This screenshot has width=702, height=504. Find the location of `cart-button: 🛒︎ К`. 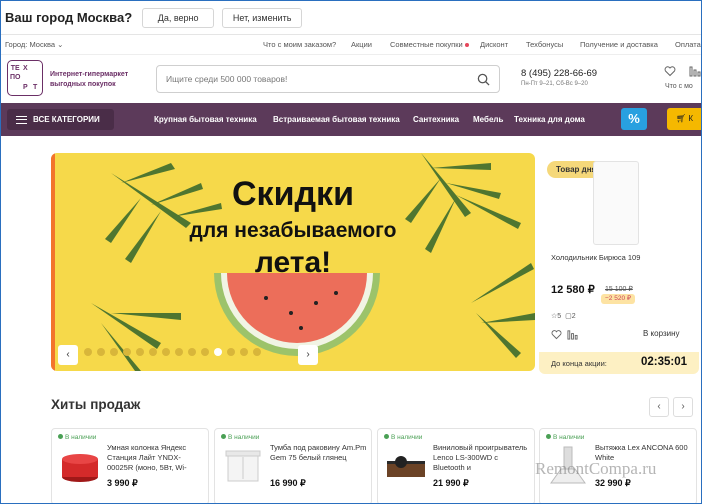

cart-button: 🛒︎ К is located at coordinates (684, 119).